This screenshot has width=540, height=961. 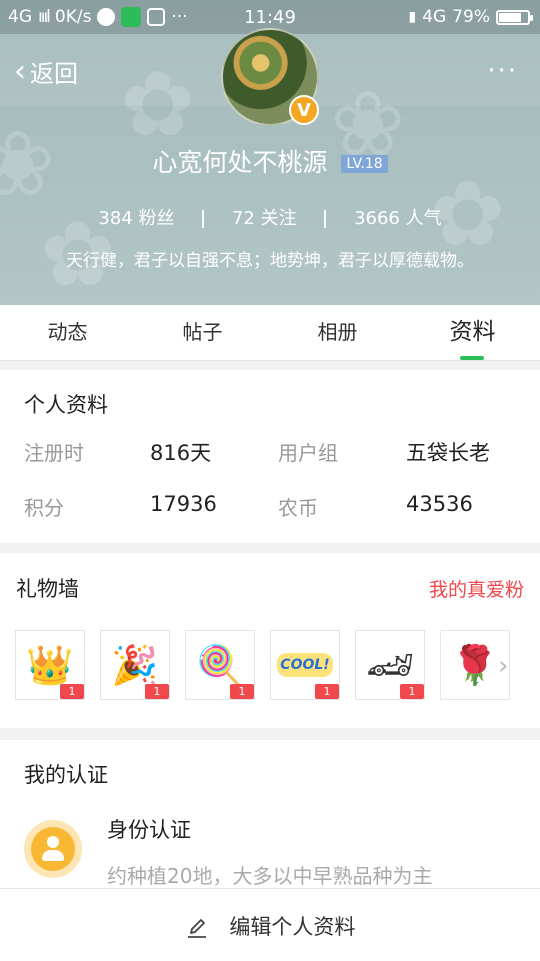 I want to click on profile-name-row: 心宽何处不桃源 LV.18, so click(x=270, y=161).